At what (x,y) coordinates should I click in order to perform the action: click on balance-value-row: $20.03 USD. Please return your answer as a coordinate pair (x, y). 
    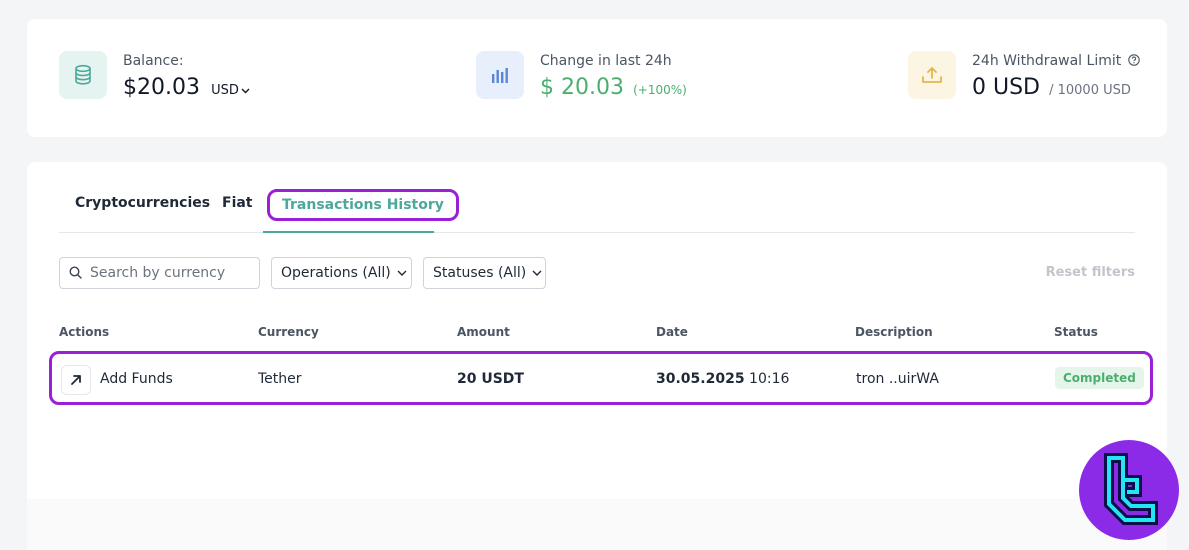
    Looking at the image, I should click on (186, 87).